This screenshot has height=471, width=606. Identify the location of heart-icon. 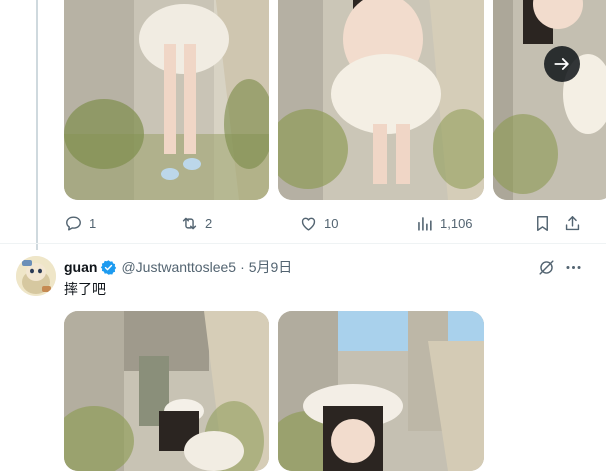
(308, 224).